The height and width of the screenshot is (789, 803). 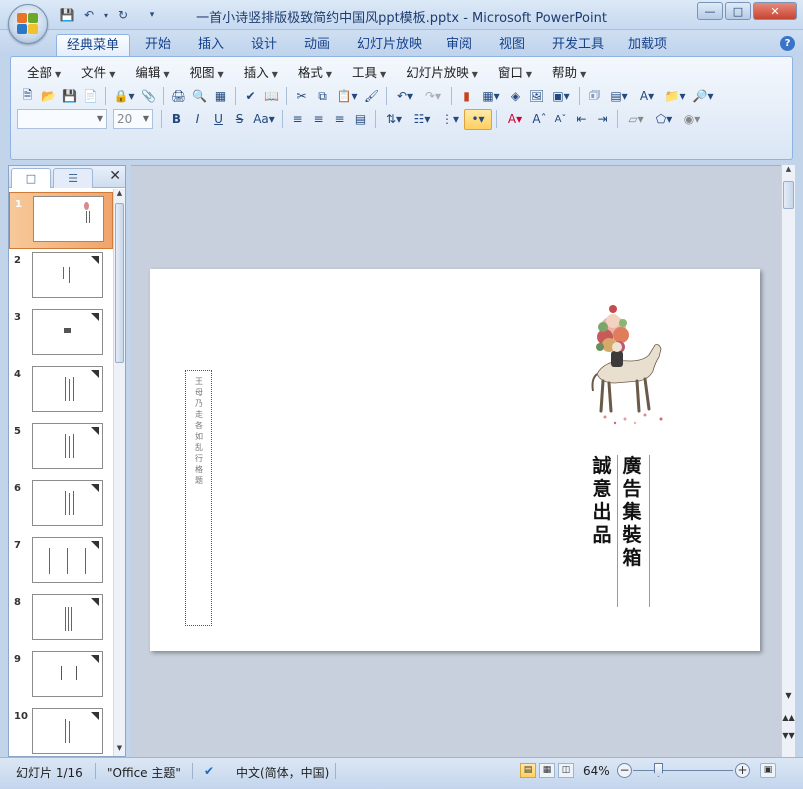 I want to click on grayscale-icon: ▣▾, so click(x=561, y=96).